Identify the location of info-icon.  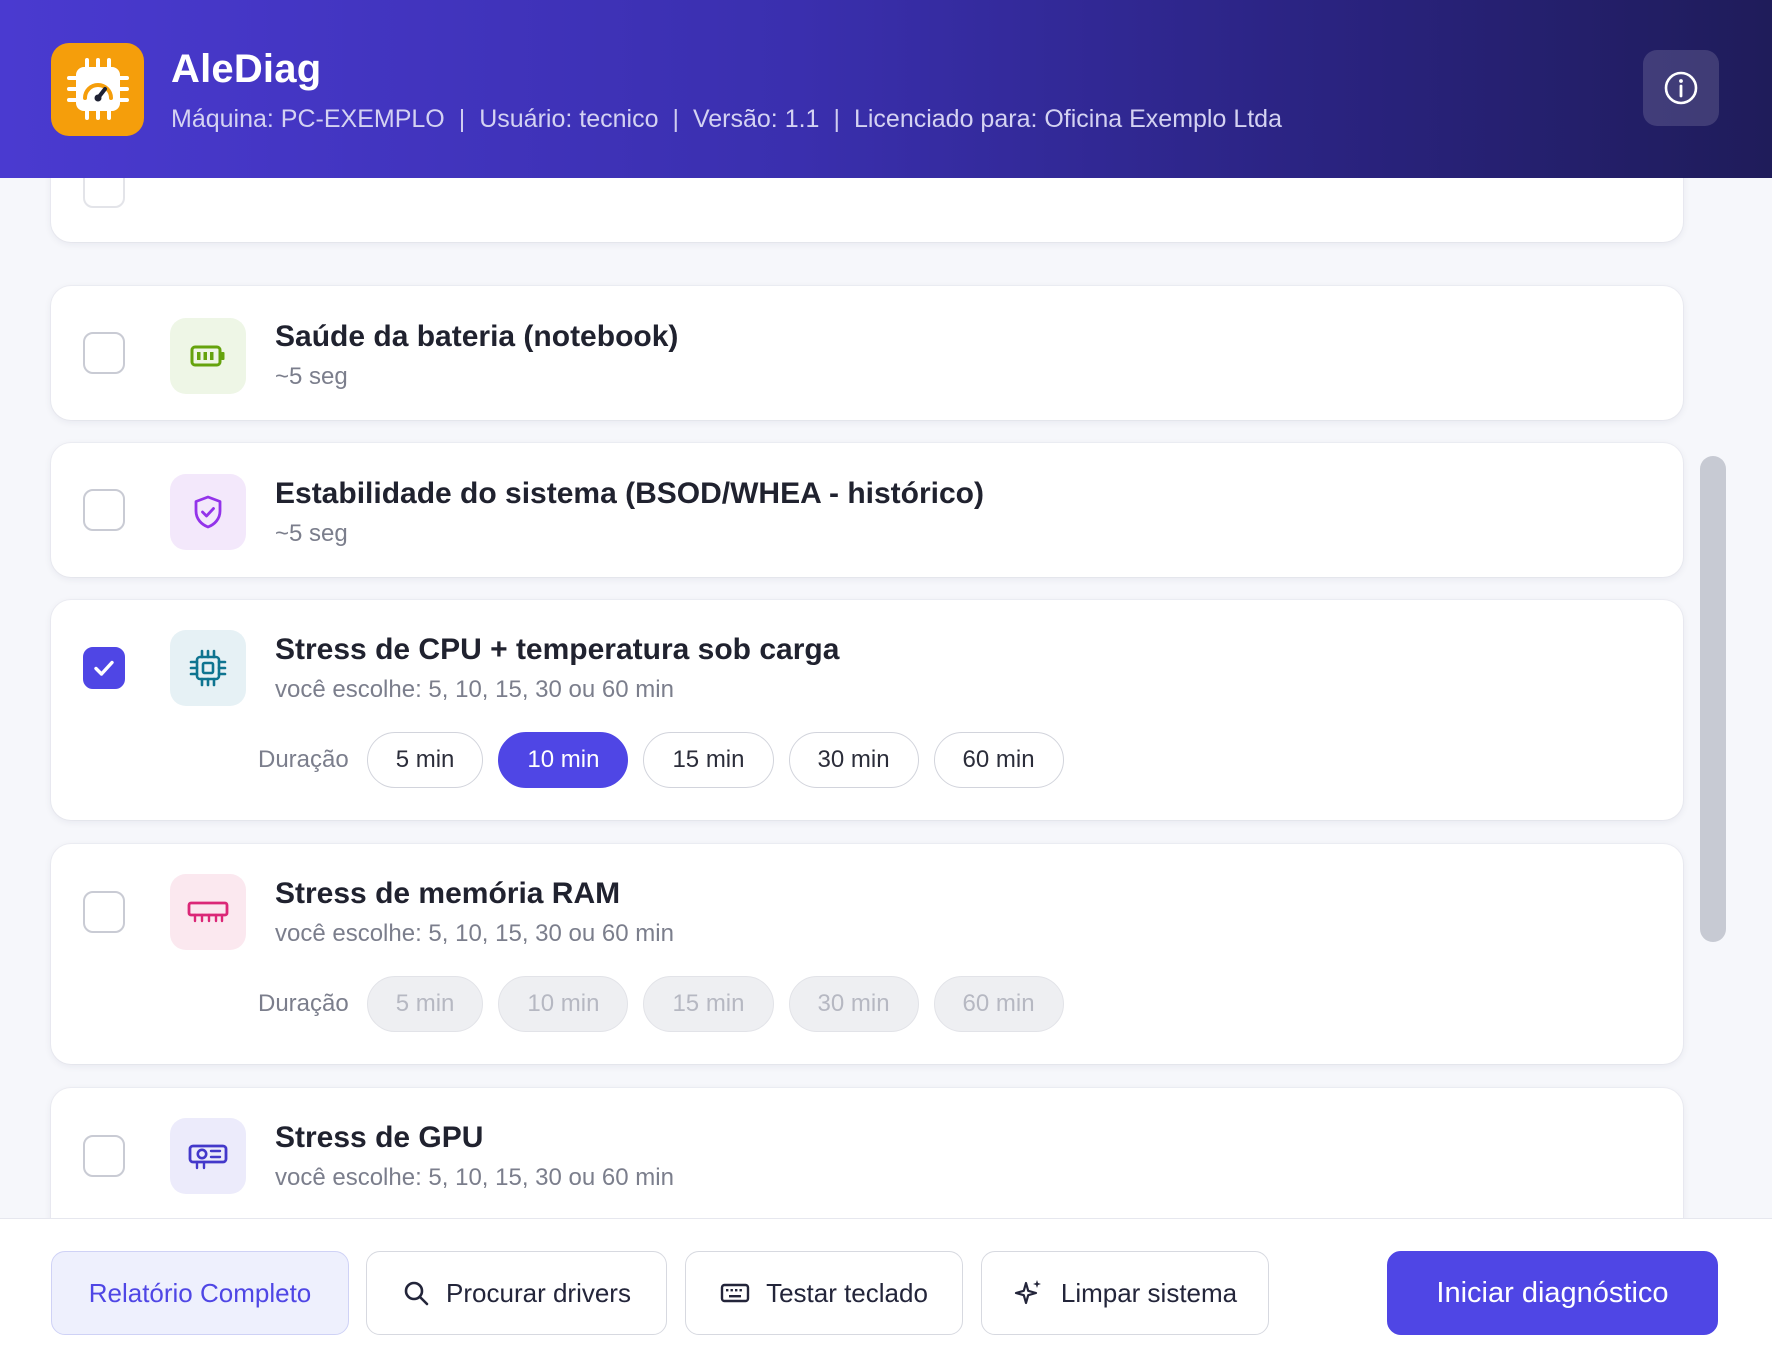
(1681, 88).